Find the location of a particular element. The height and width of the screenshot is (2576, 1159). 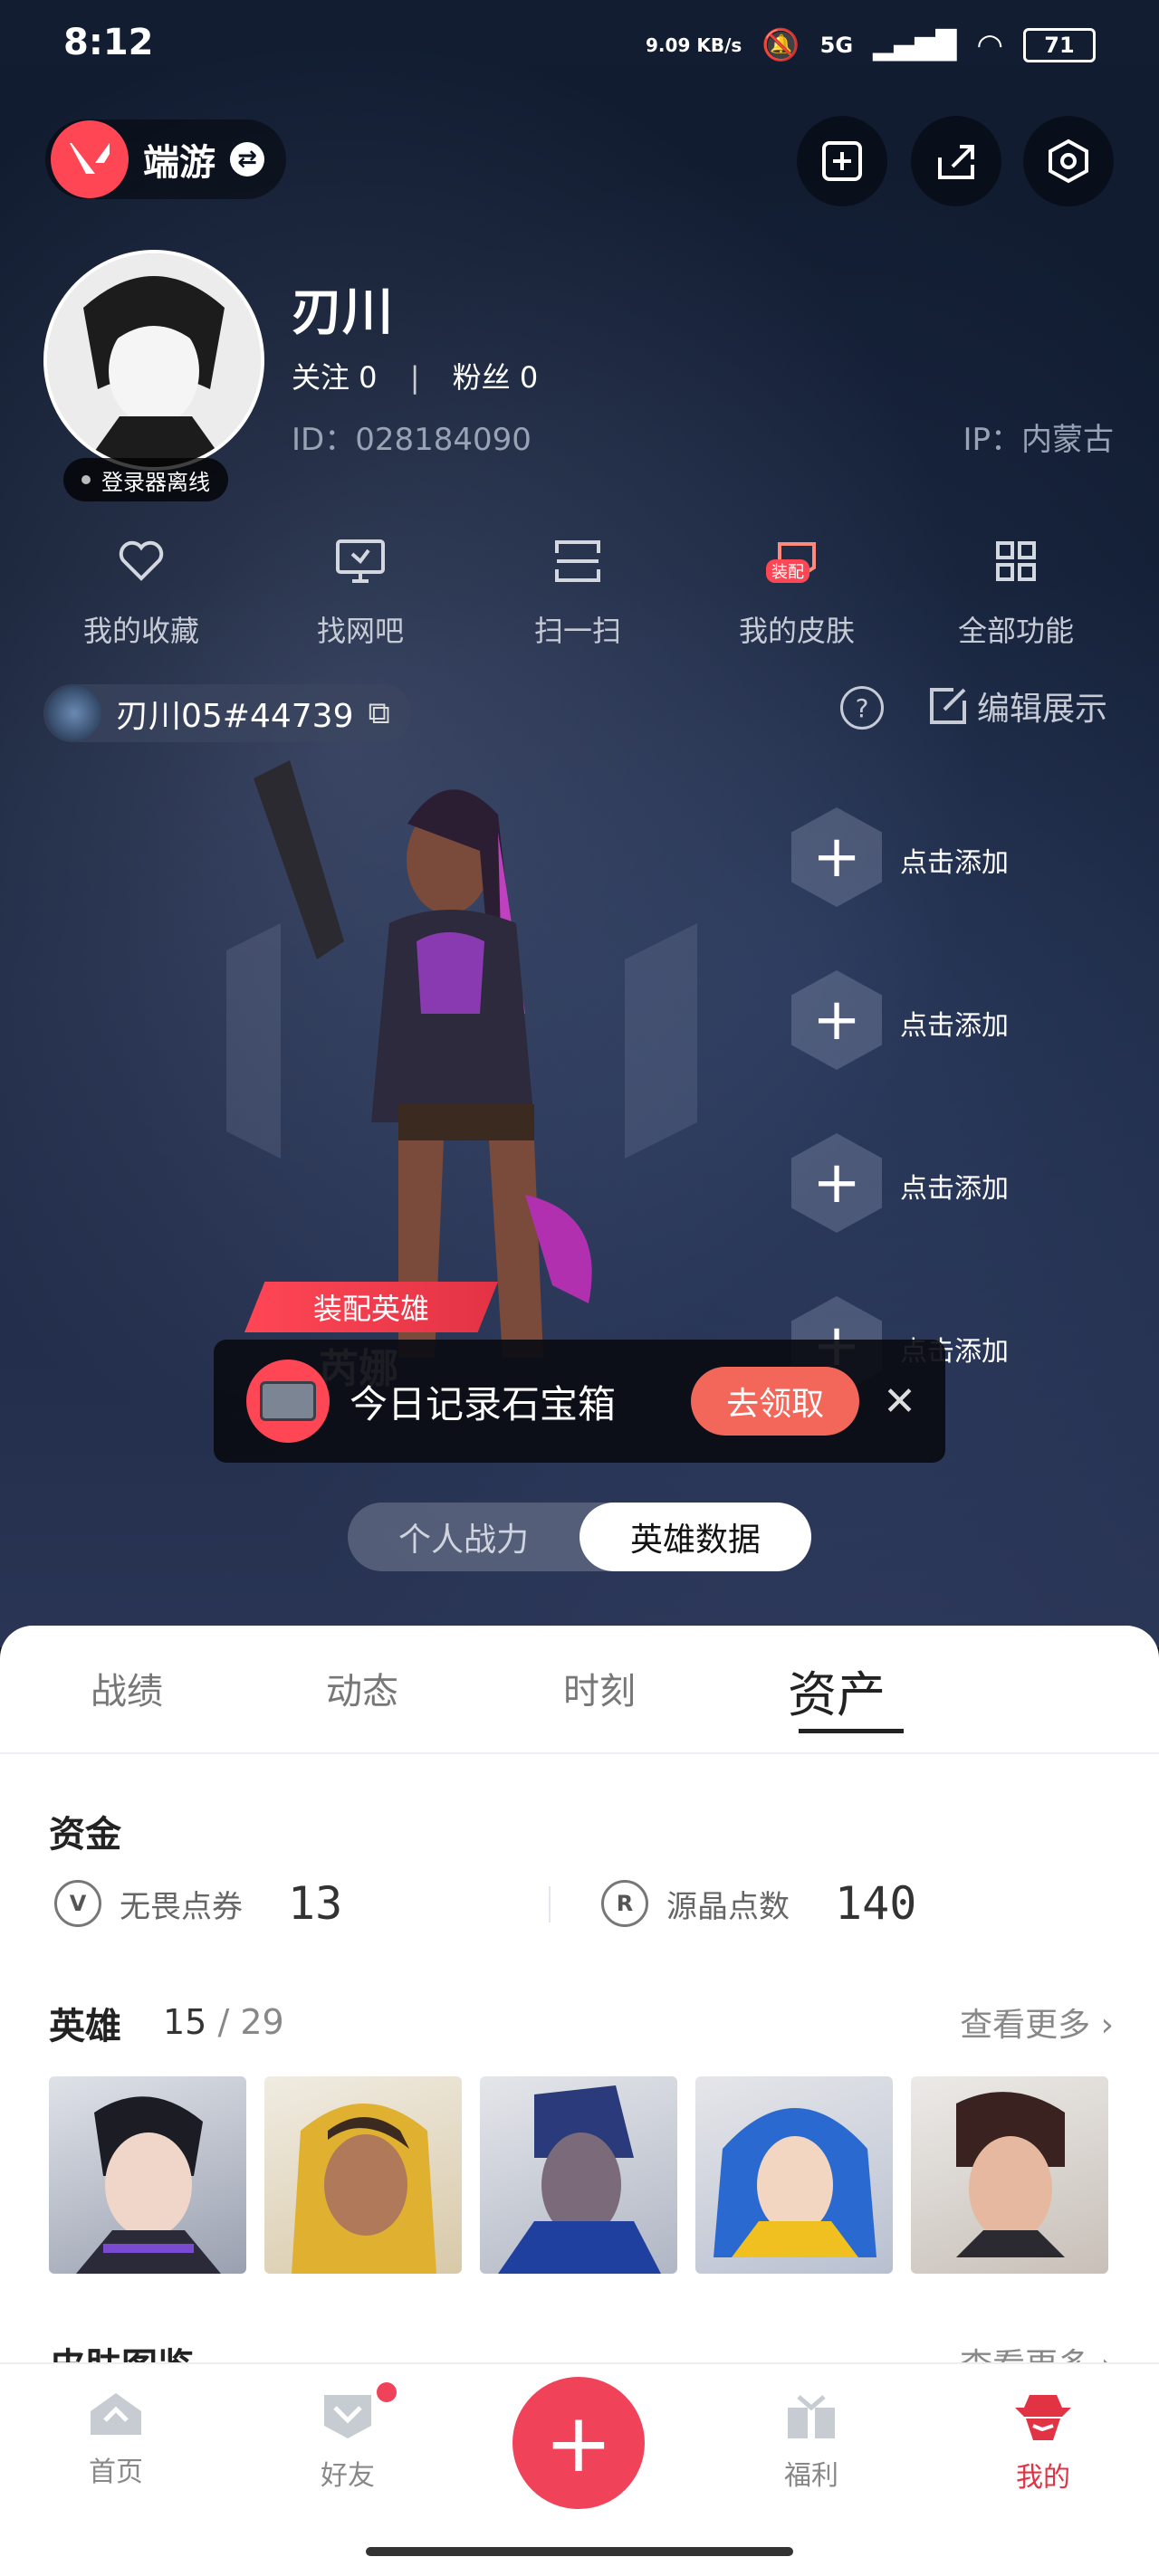

status-icons: 9.09 KB/s 🔕 5G ▂▄▆█ ◠ 71 is located at coordinates (871, 45).